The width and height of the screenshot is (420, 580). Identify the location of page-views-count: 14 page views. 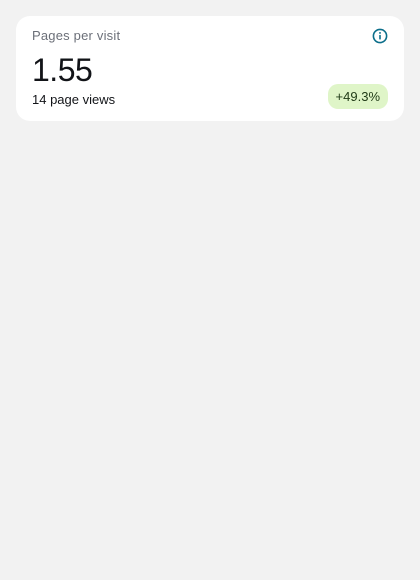
(74, 99).